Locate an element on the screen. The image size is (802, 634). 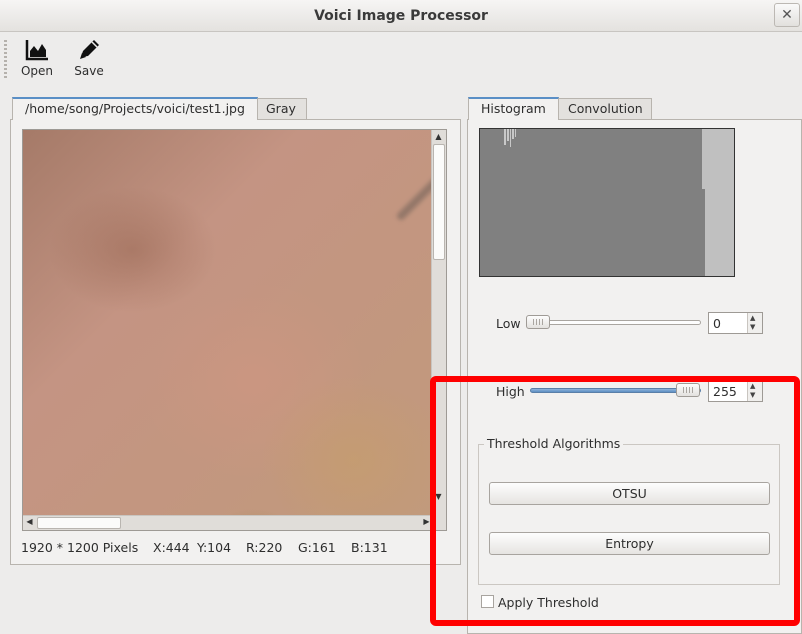
area-chart-icon is located at coordinates (36, 50).